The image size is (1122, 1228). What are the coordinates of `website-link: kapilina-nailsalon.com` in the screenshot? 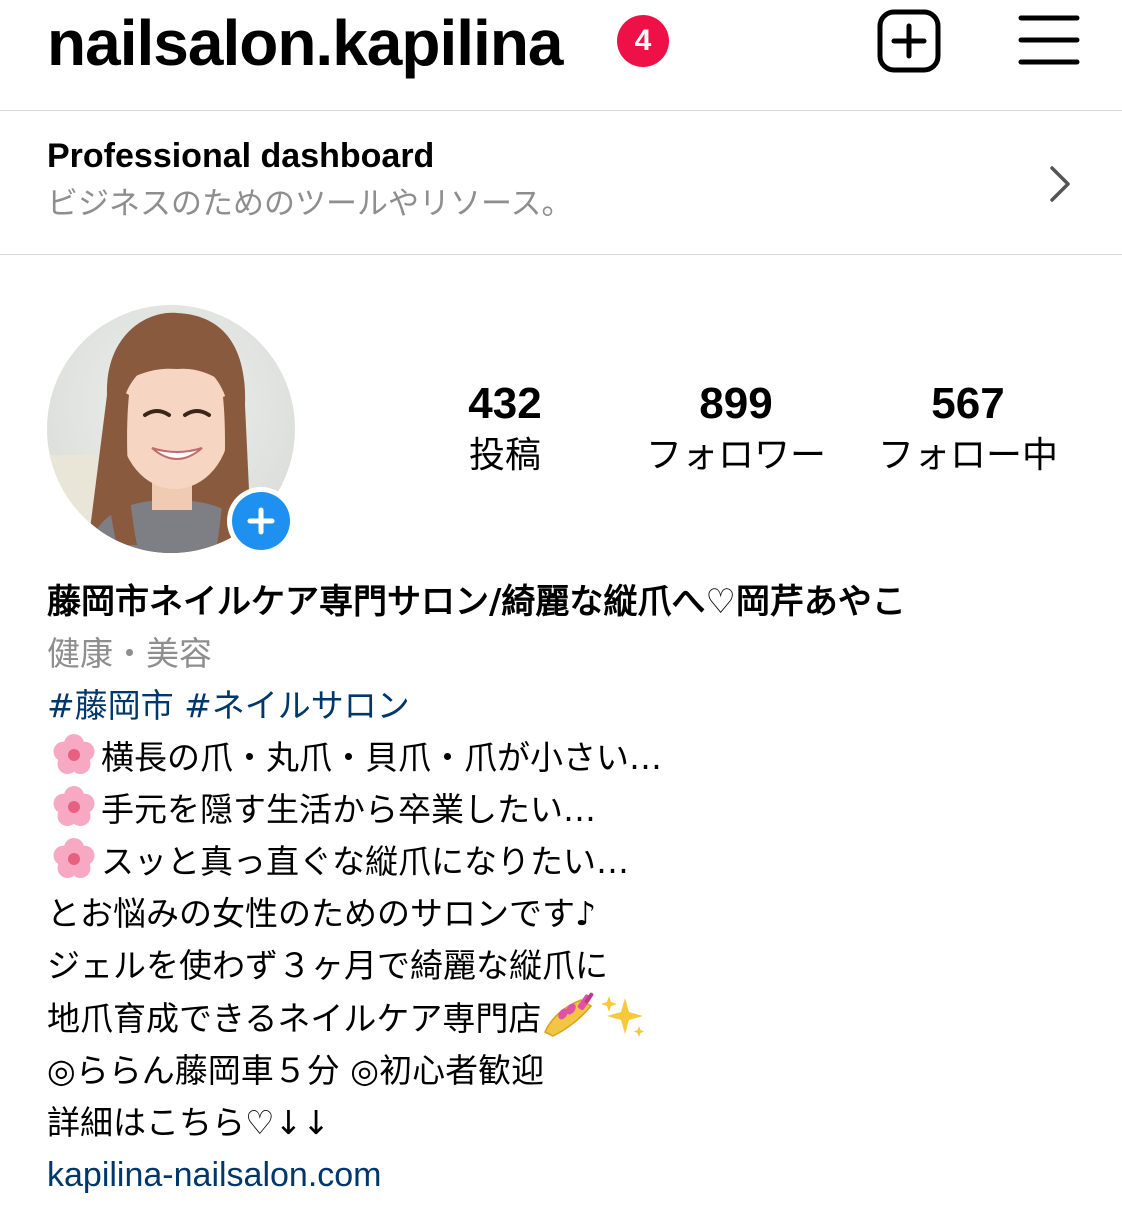 It's located at (577, 1175).